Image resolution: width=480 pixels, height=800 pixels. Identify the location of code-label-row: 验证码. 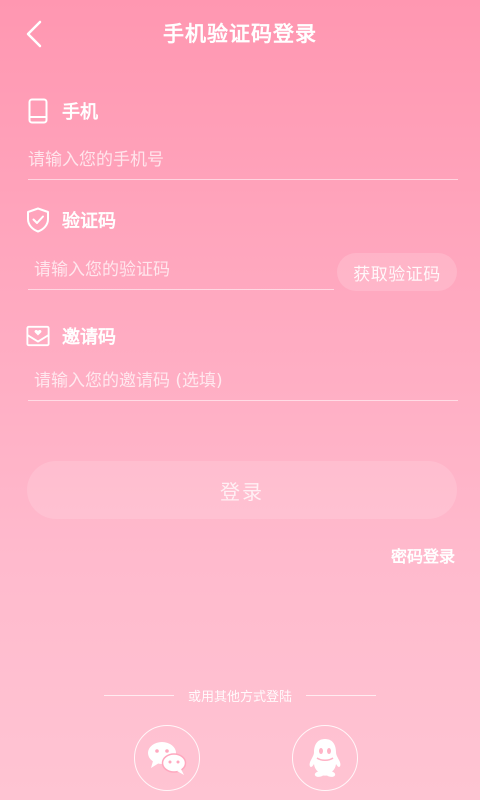
(71, 220).